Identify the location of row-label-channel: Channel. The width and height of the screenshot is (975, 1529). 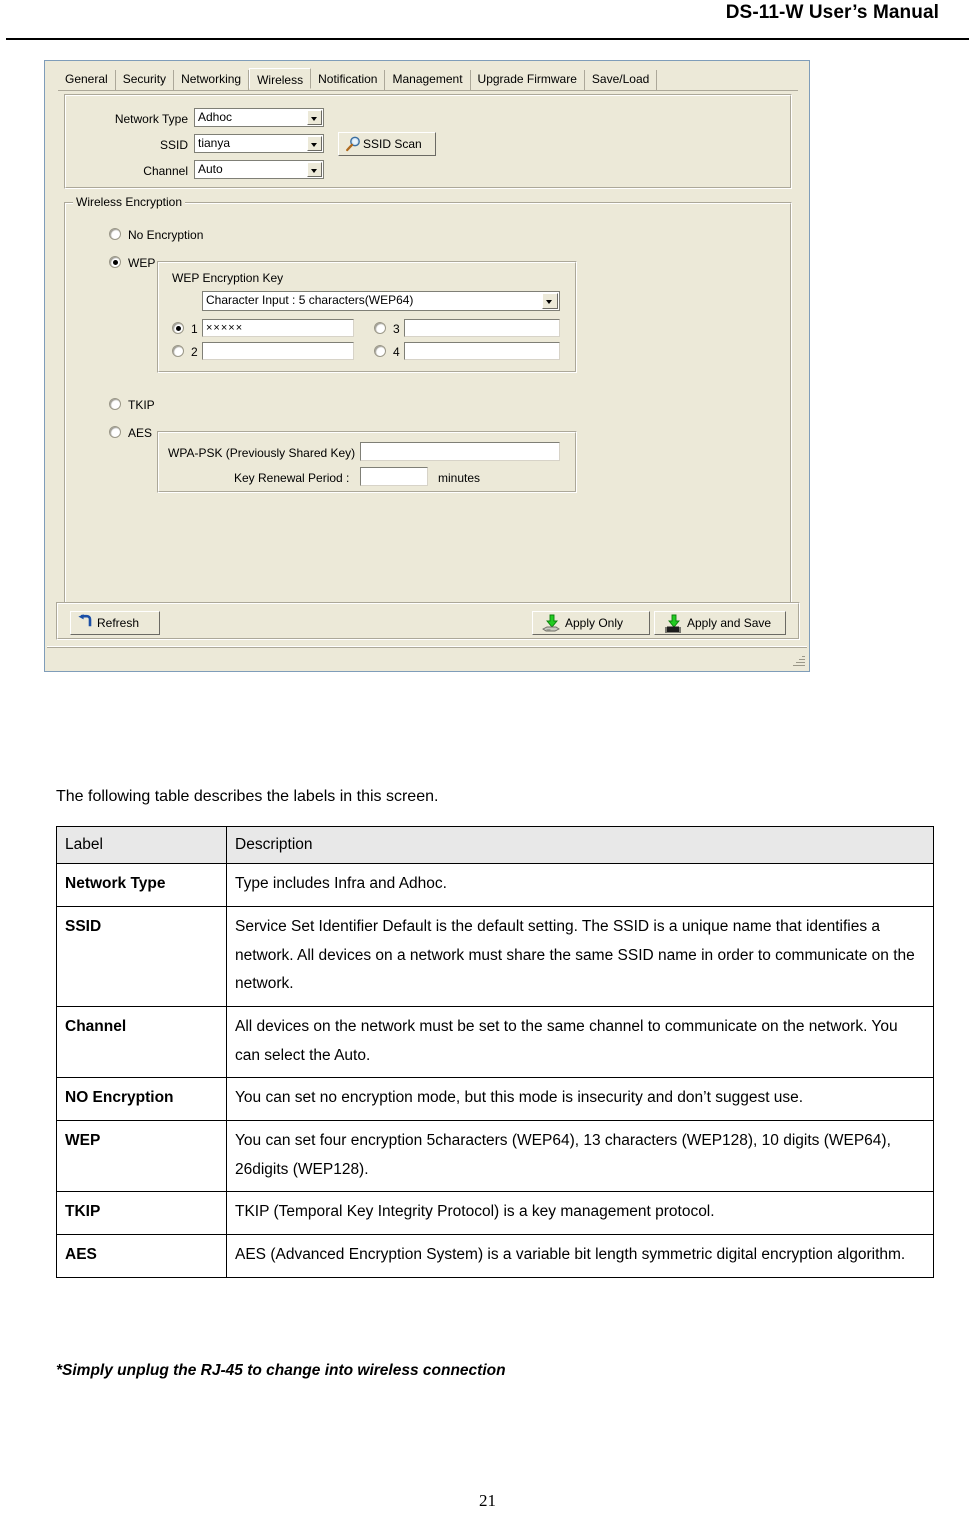
(141, 1042).